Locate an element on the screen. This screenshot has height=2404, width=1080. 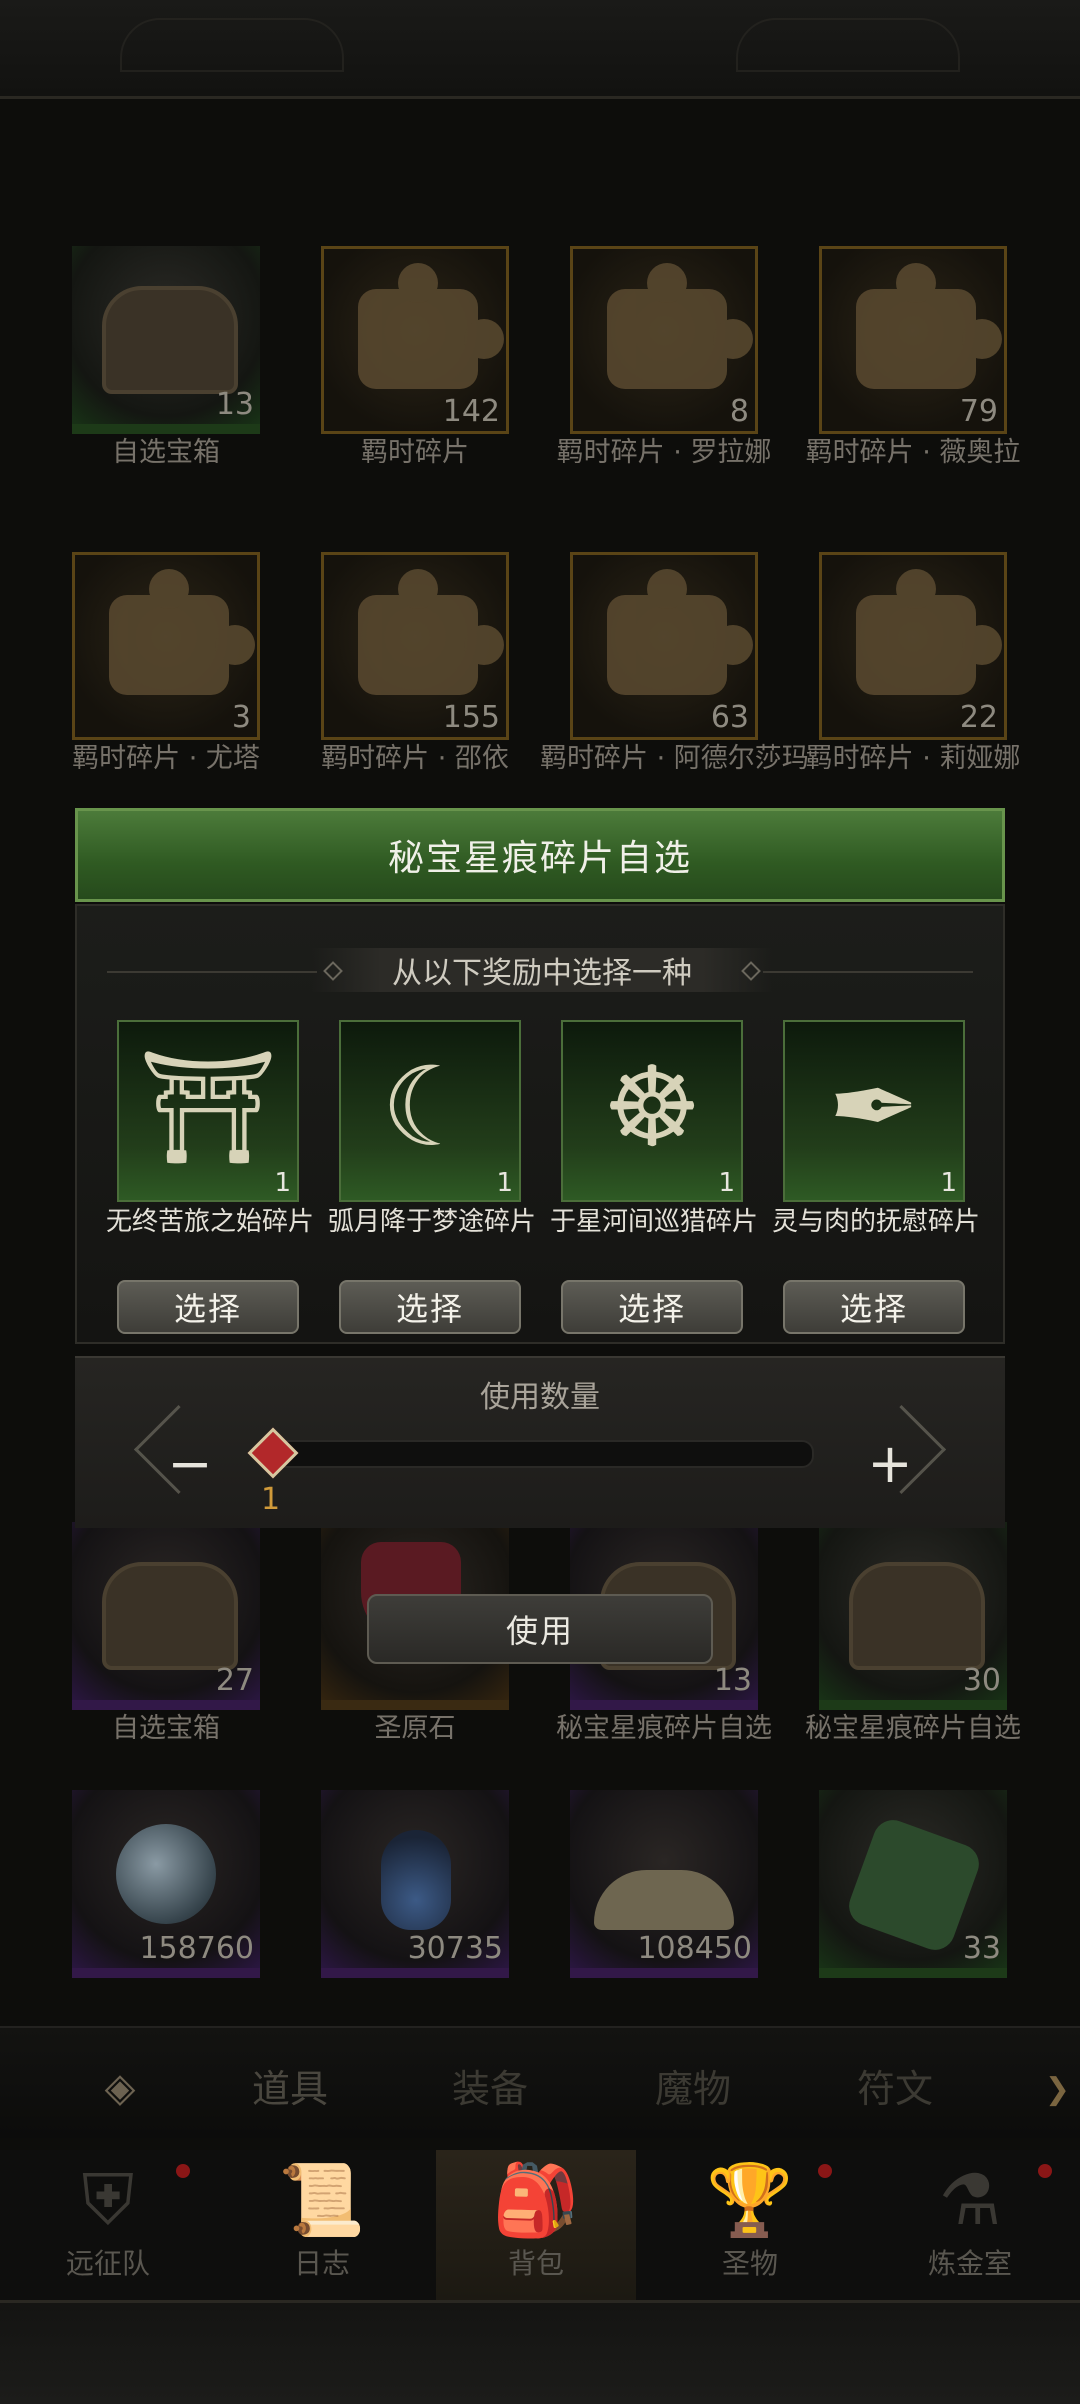
item-slot: 158760 is located at coordinates (166, 1884).